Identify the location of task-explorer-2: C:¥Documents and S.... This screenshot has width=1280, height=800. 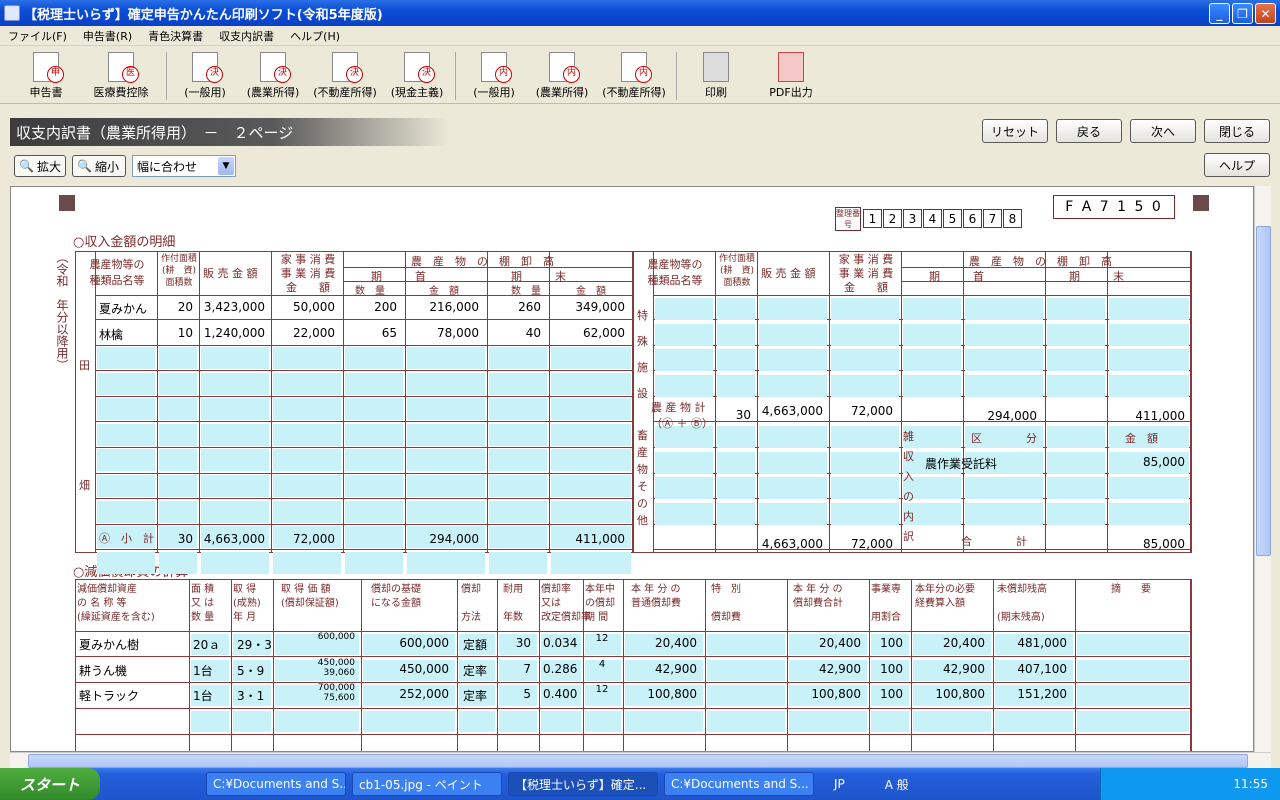
(739, 784).